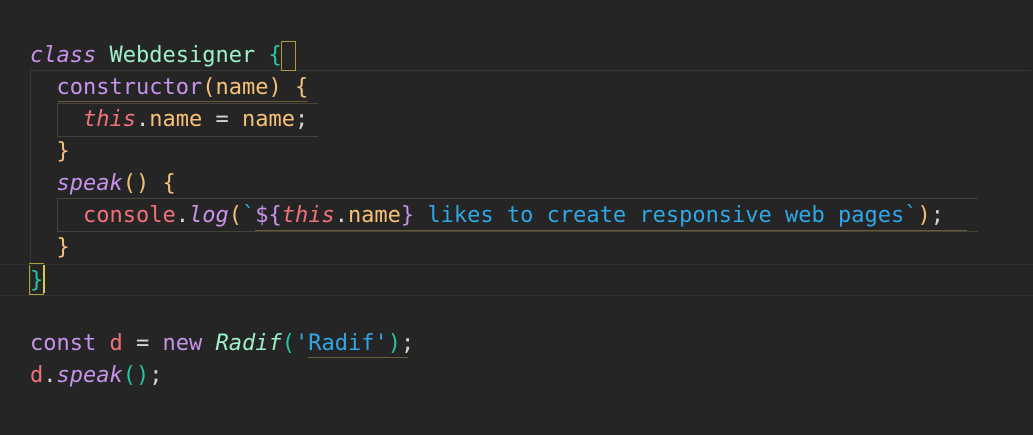  Describe the element at coordinates (182, 55) in the screenshot. I see `code-token: Webdesigner` at that location.